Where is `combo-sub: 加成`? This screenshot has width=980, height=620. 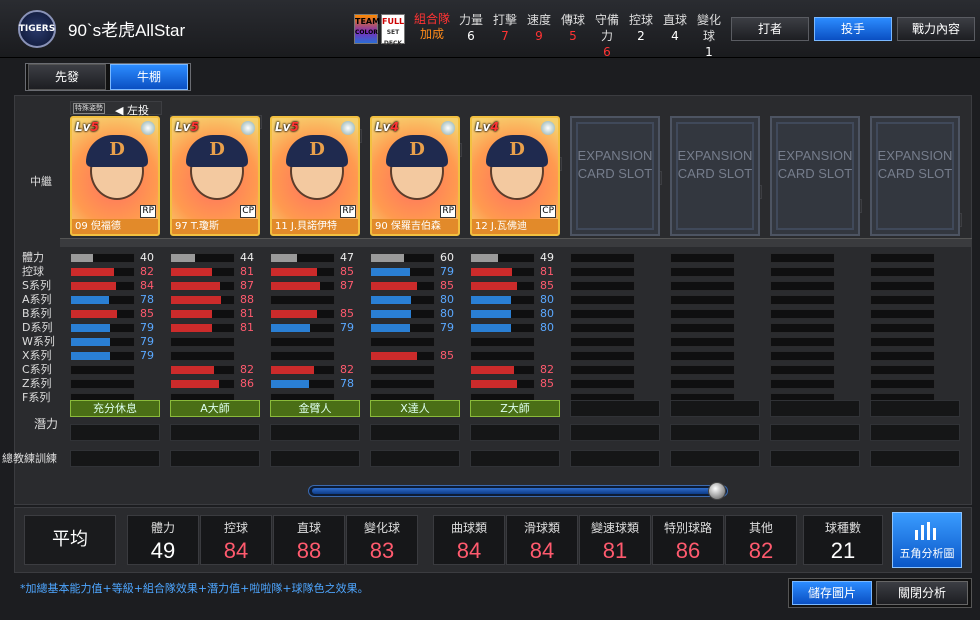
combo-sub: 加成 is located at coordinates (431, 34).